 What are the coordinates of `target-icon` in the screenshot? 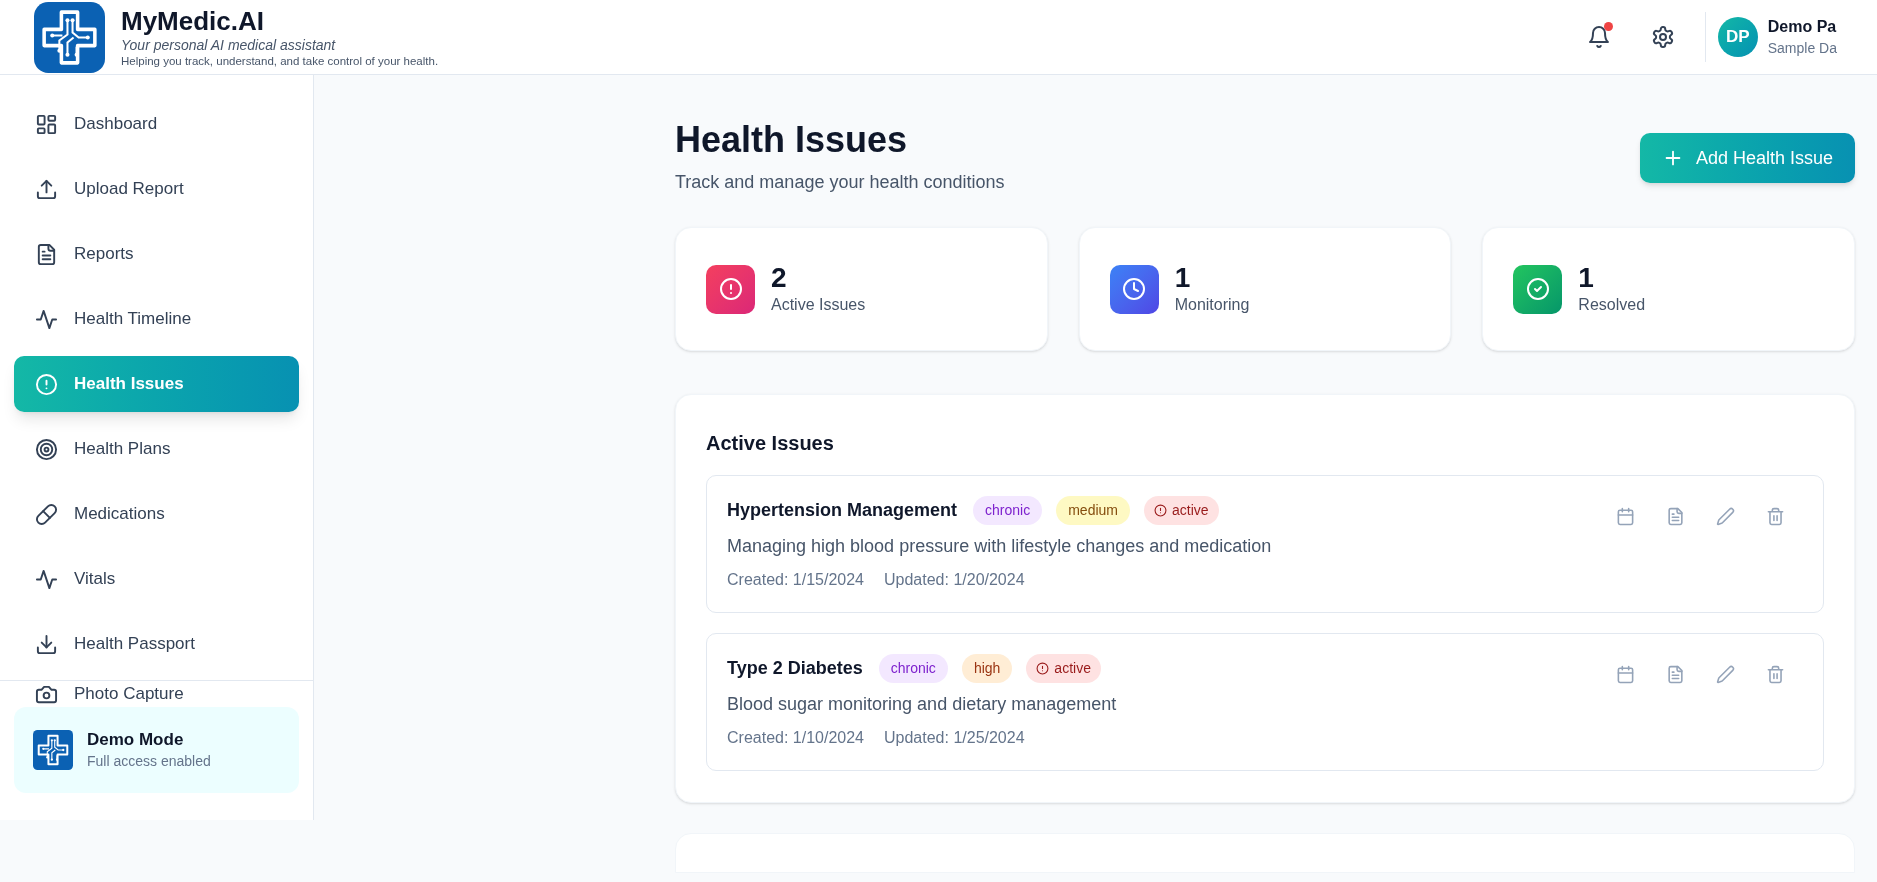 It's located at (46, 449).